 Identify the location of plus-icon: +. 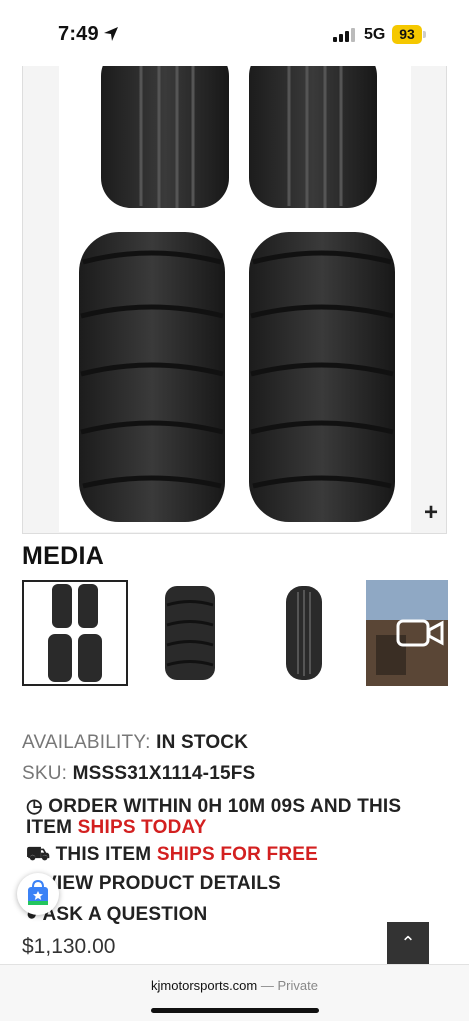
(431, 513).